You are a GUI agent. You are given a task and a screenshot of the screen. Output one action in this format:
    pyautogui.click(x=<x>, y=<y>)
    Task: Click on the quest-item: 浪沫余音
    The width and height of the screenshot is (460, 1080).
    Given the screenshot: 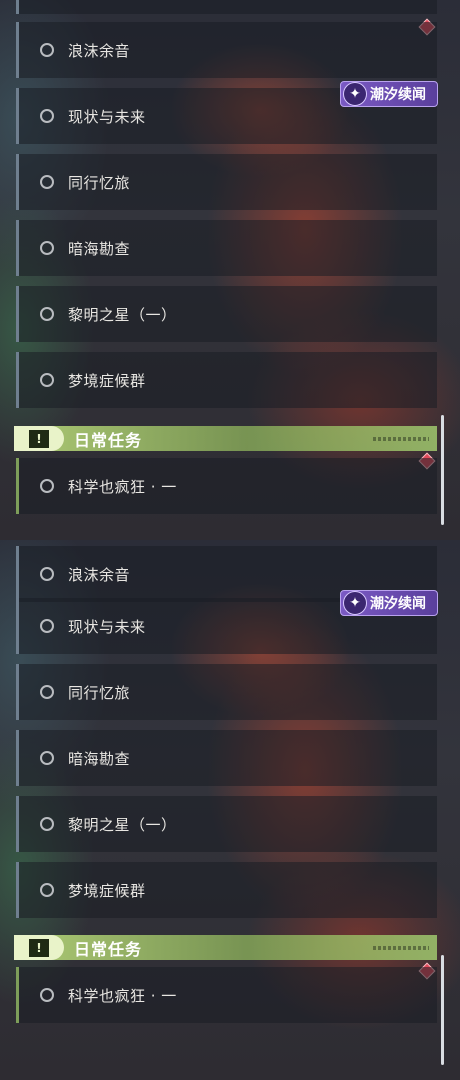 What is the action you would take?
    pyautogui.click(x=226, y=50)
    